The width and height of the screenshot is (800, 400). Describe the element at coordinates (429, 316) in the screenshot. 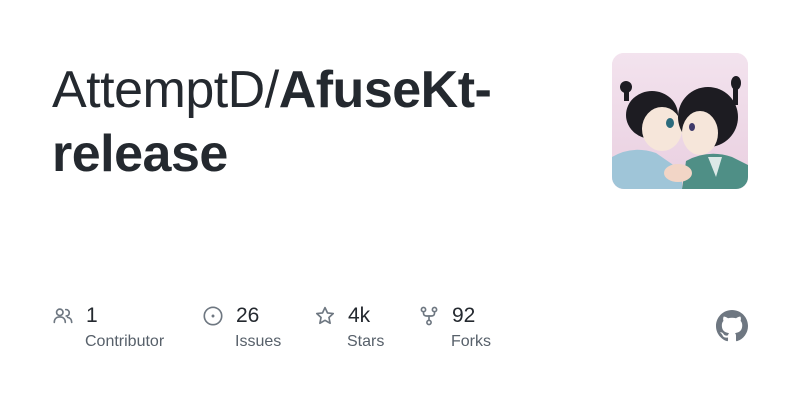

I see `repo-forked-icon` at that location.